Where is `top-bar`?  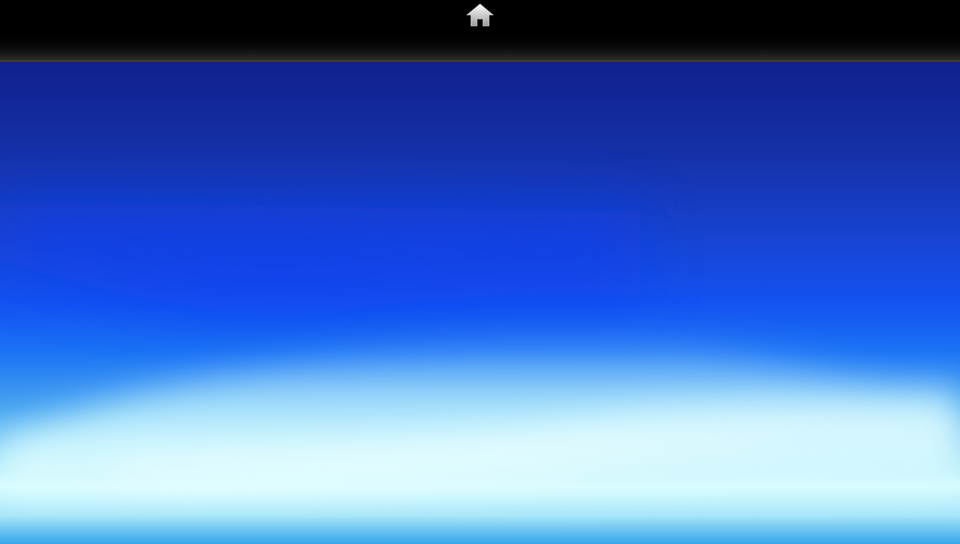 top-bar is located at coordinates (480, 31).